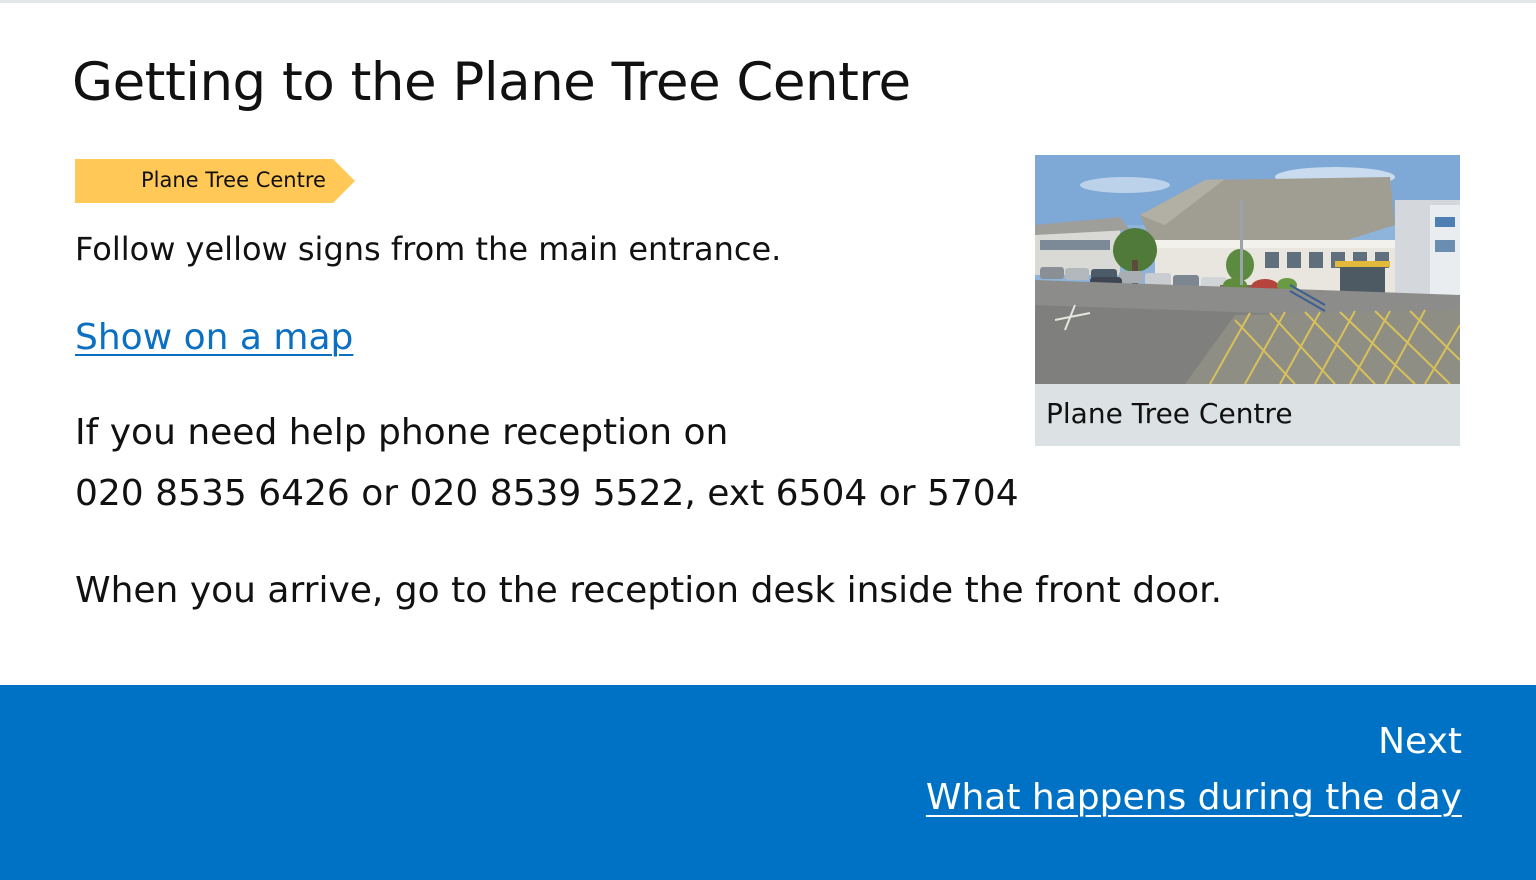 The width and height of the screenshot is (1536, 880). What do you see at coordinates (1194, 797) in the screenshot?
I see `next-page-link: What happens during the day` at bounding box center [1194, 797].